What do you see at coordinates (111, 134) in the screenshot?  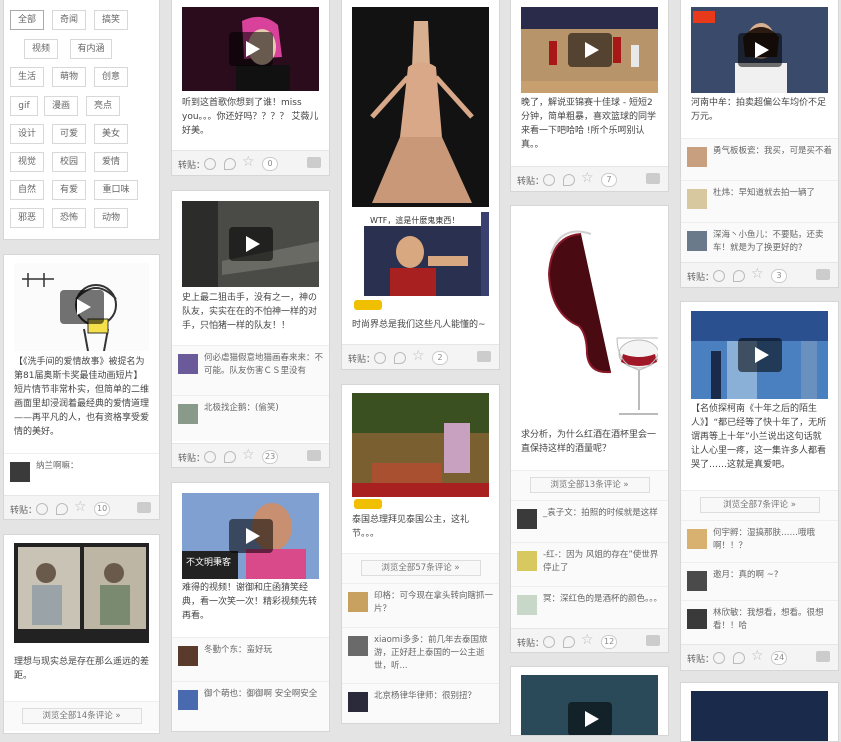 I see `tag-beauty: 美女` at bounding box center [111, 134].